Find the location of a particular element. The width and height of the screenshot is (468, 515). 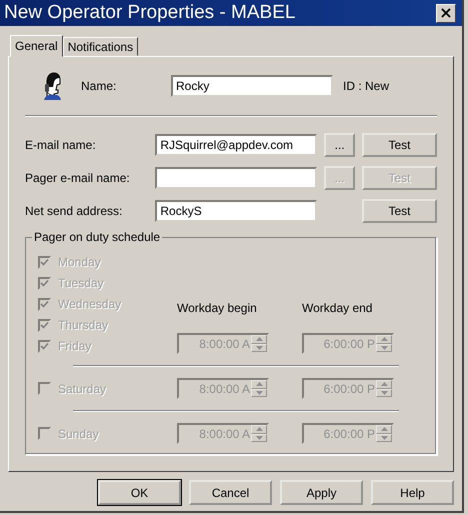

window-title: New Operator Properties - MABEL is located at coordinates (150, 13).